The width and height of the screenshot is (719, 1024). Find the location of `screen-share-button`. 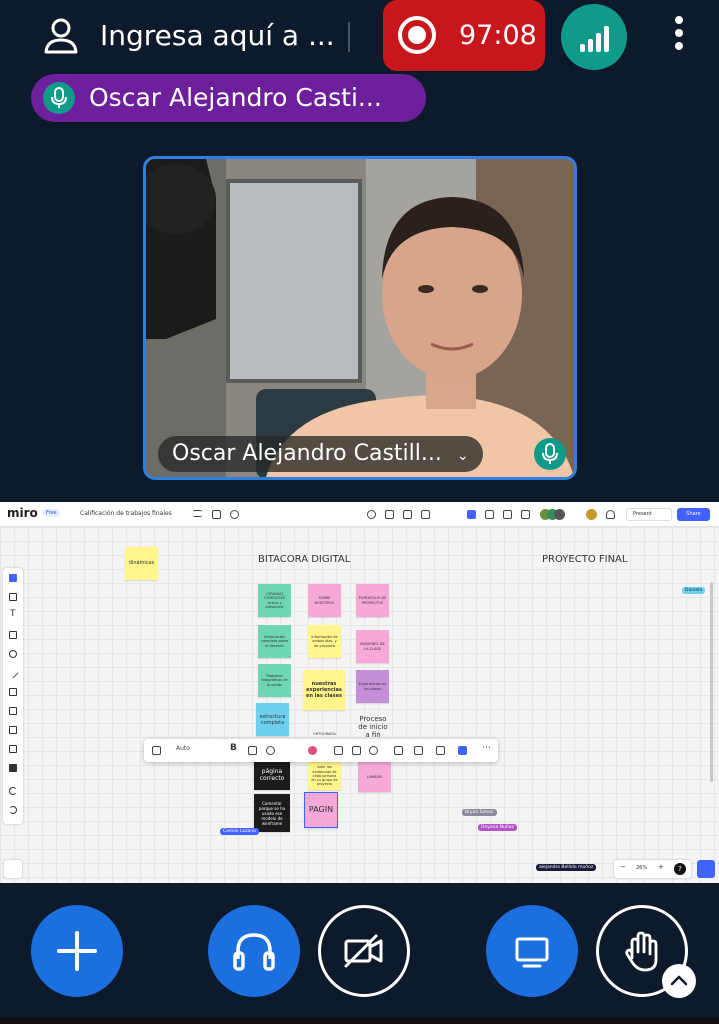

screen-share-button is located at coordinates (532, 951).